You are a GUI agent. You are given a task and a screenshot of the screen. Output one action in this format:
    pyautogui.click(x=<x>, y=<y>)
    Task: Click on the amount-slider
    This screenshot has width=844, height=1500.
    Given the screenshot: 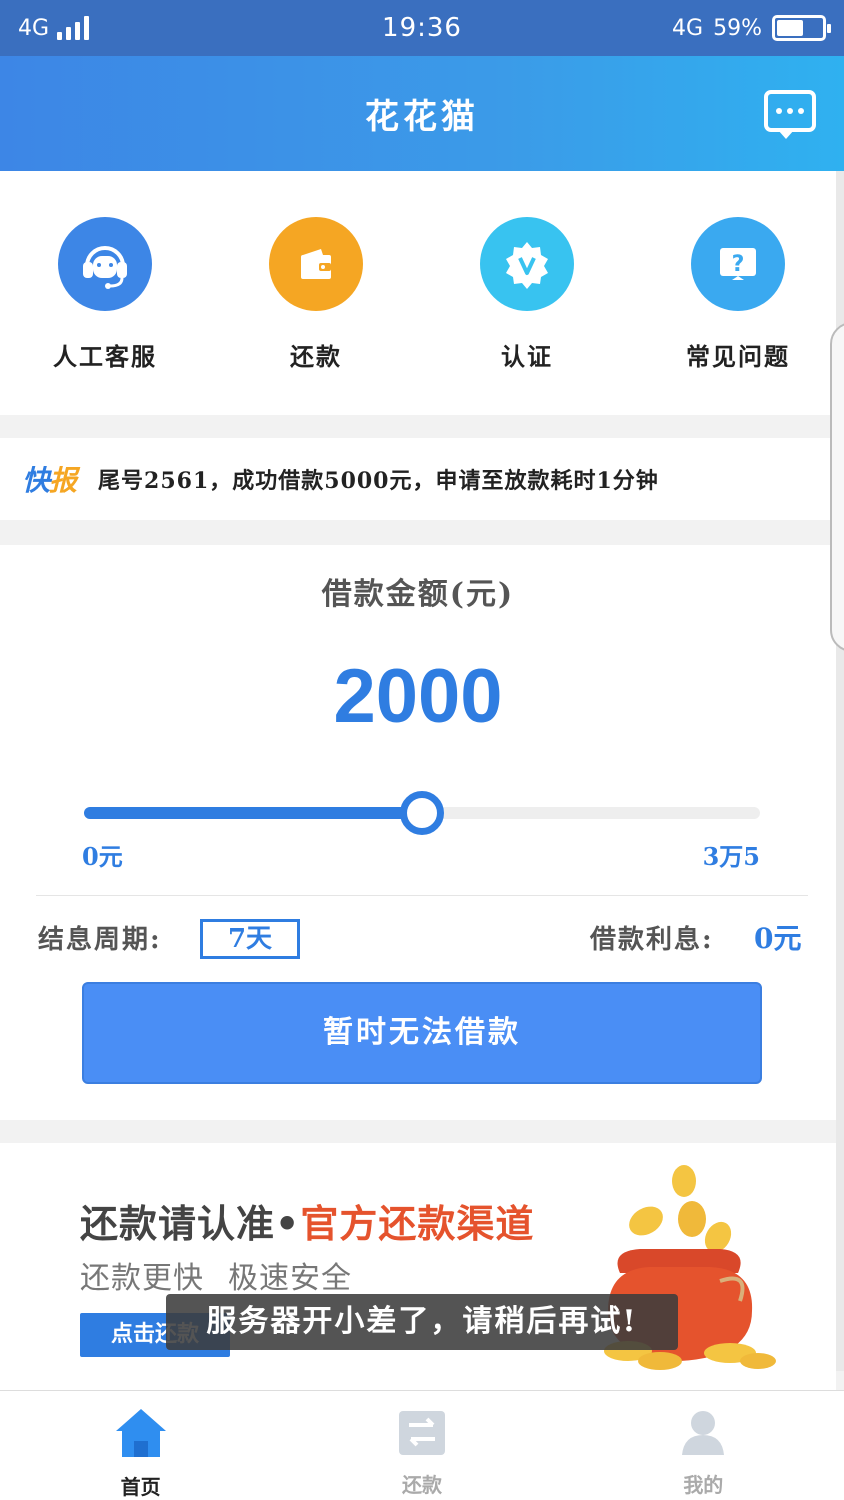 What is the action you would take?
    pyautogui.click(x=422, y=813)
    